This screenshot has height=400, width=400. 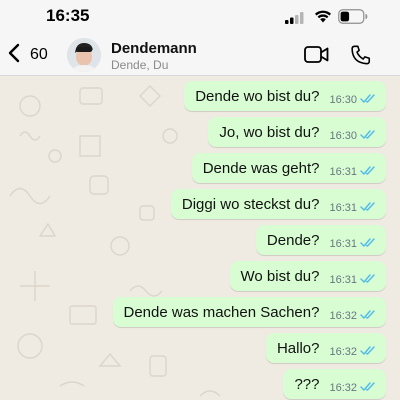 What do you see at coordinates (250, 204) in the screenshot?
I see `message-text: Diggi wo steckst du?` at bounding box center [250, 204].